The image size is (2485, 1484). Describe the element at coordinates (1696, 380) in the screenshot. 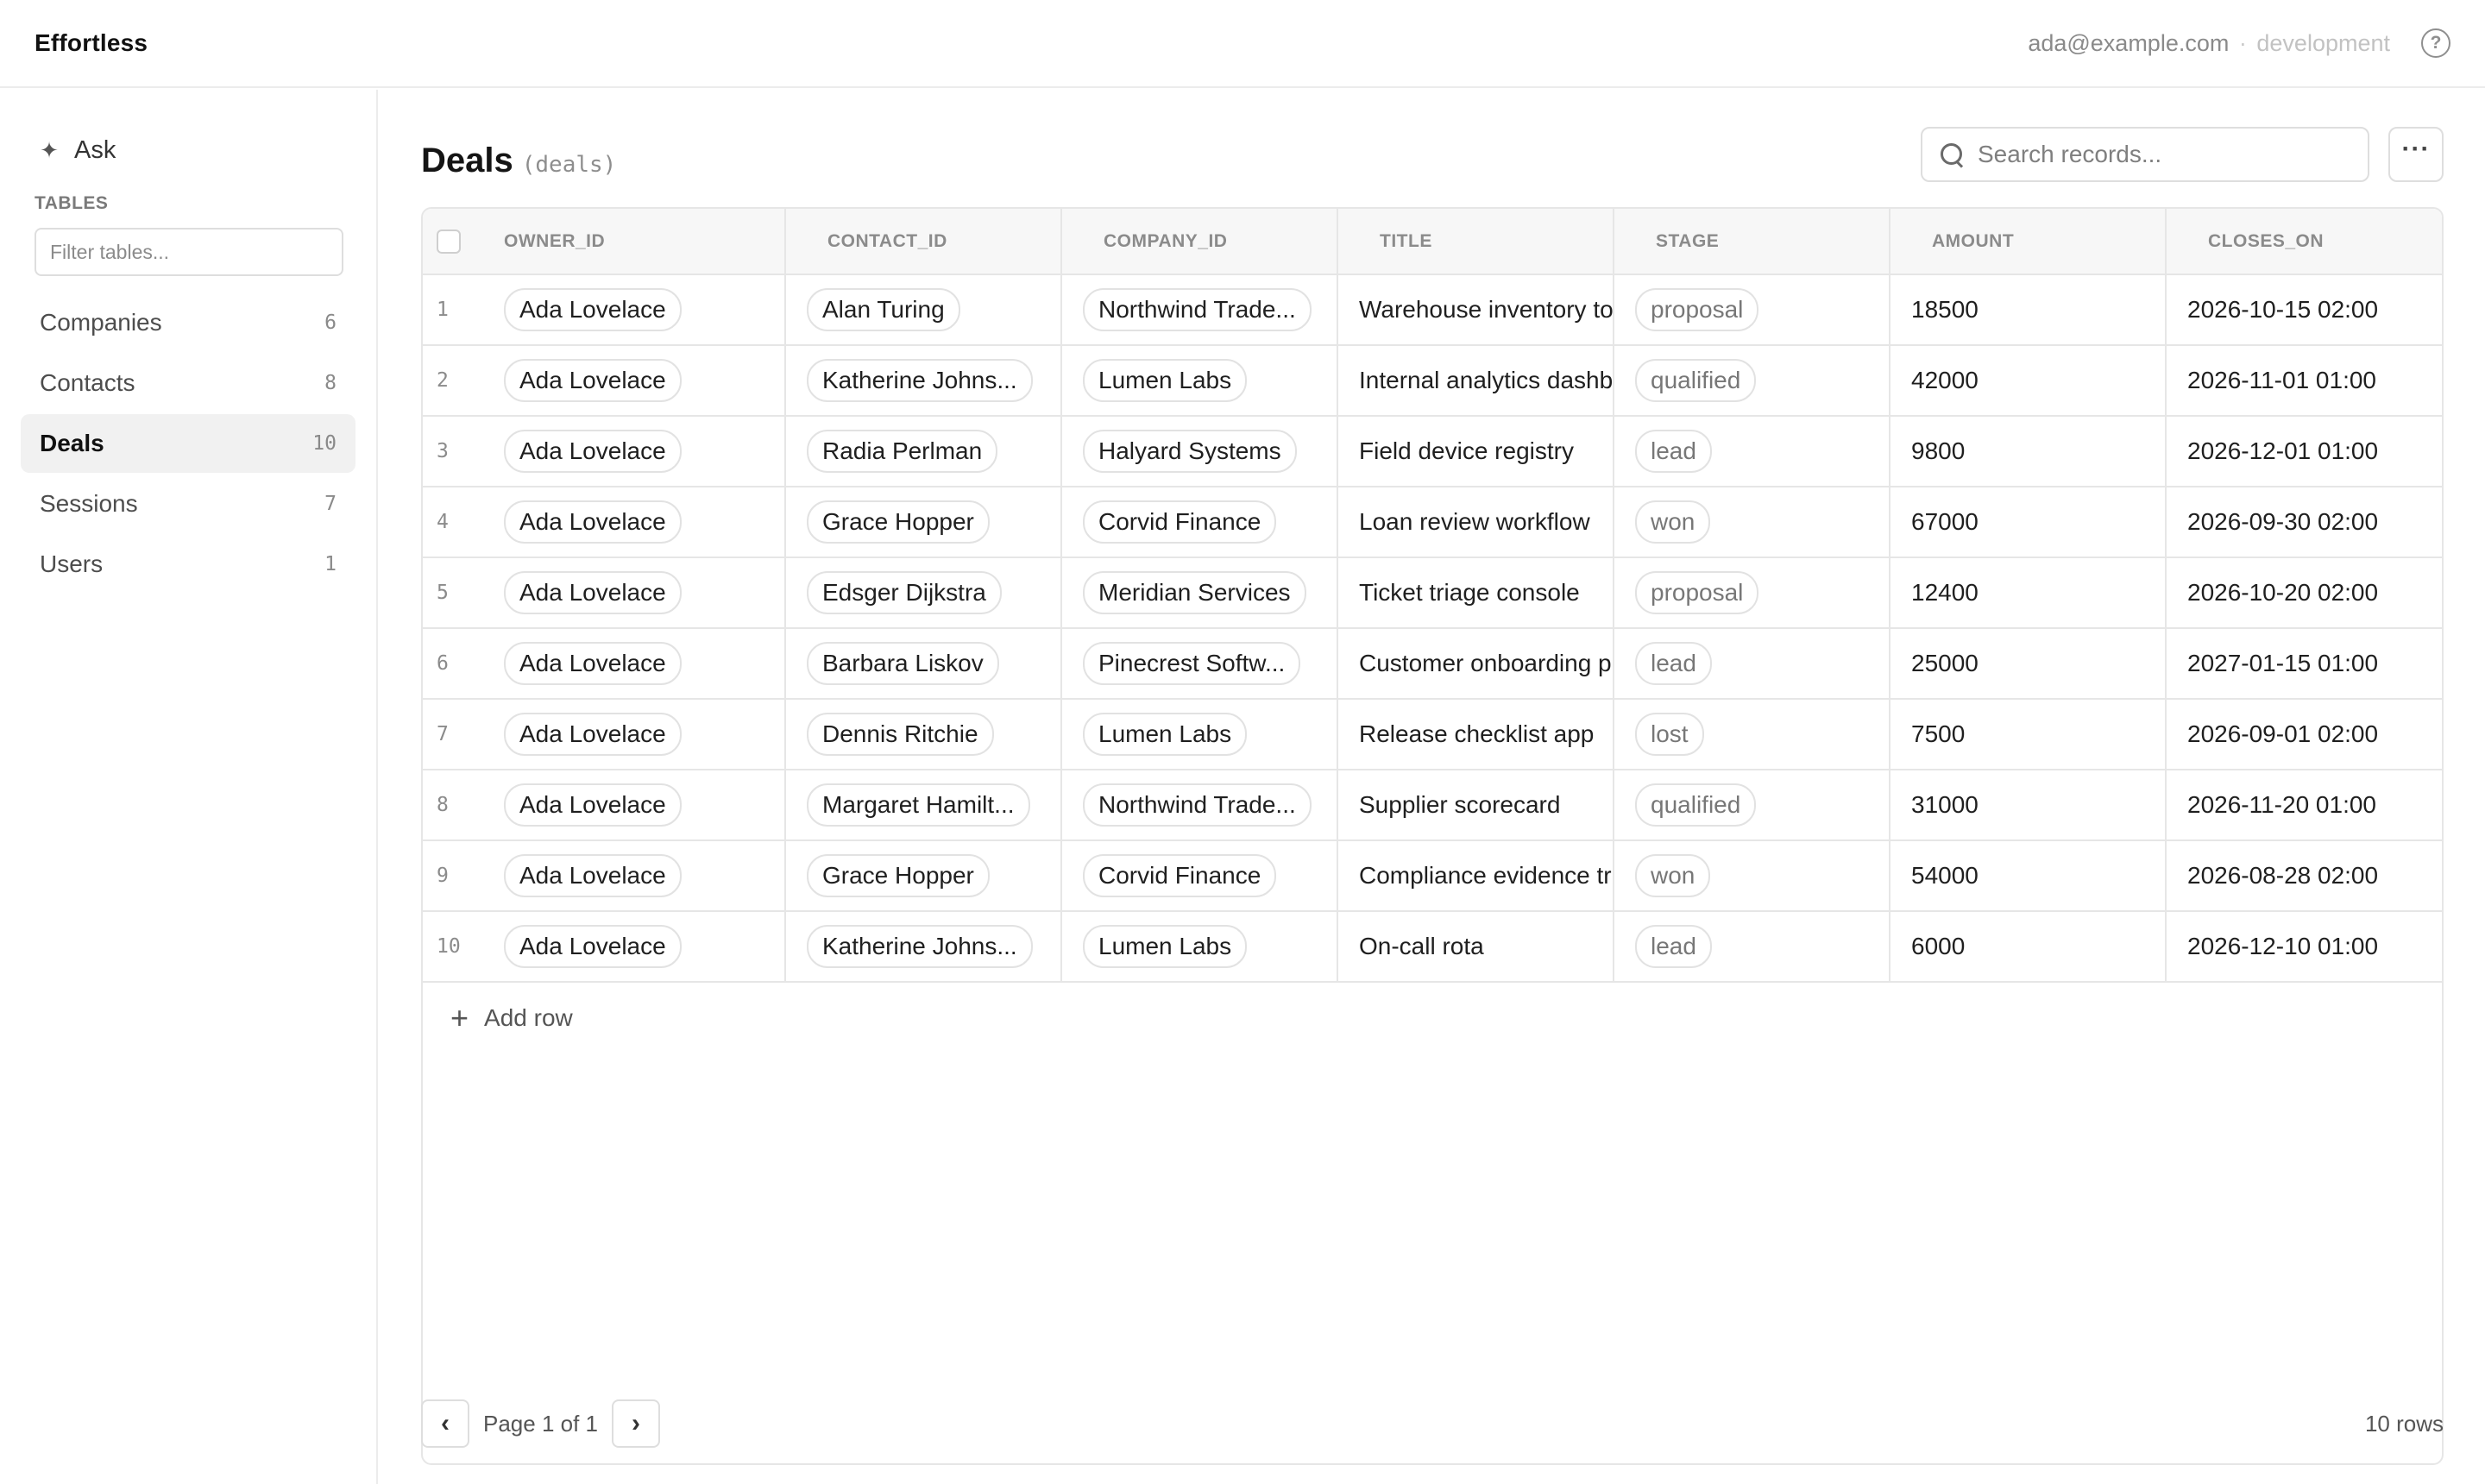

I see `stage-badge: qualified` at that location.